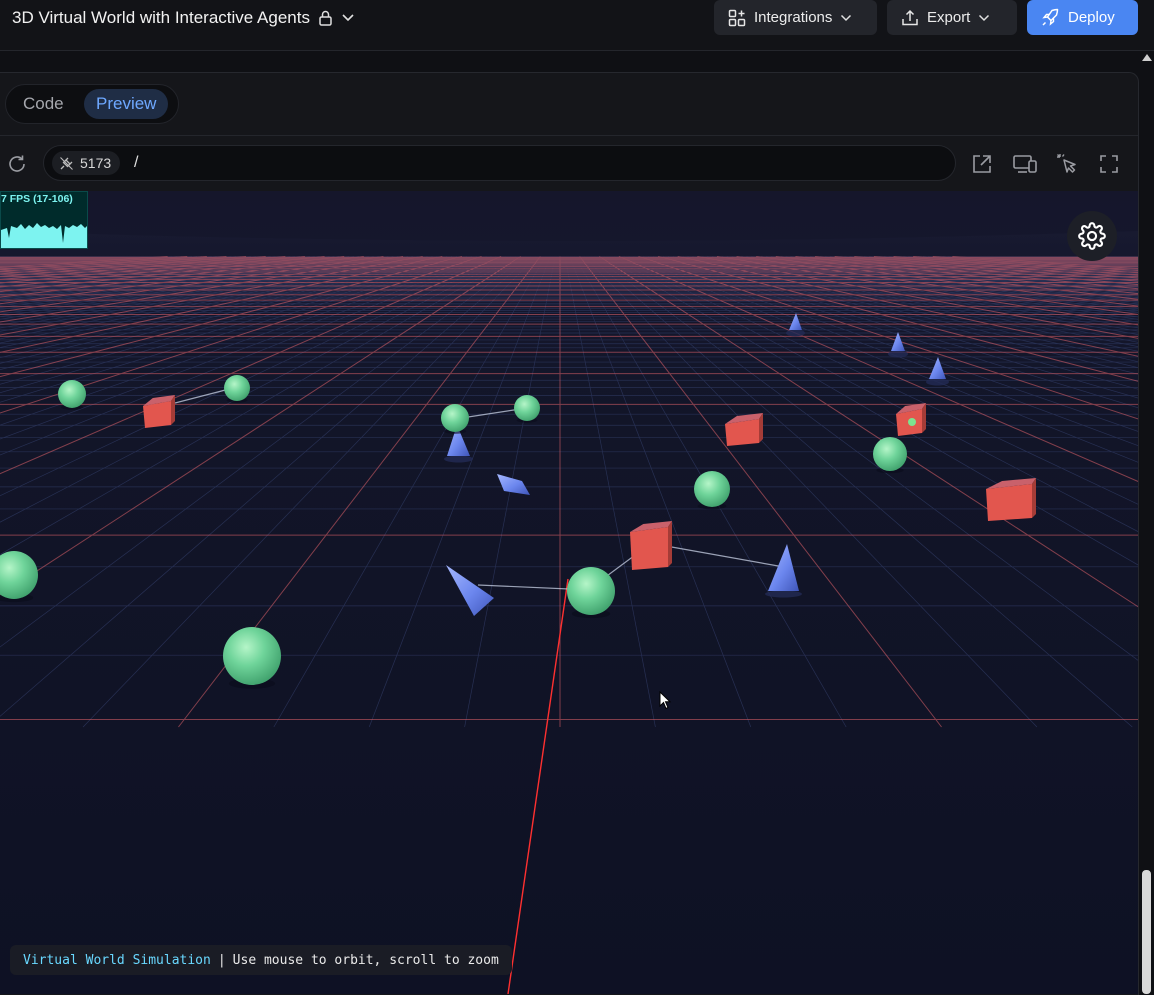 Image resolution: width=1154 pixels, height=995 pixels. I want to click on gear-icon, so click(1092, 236).